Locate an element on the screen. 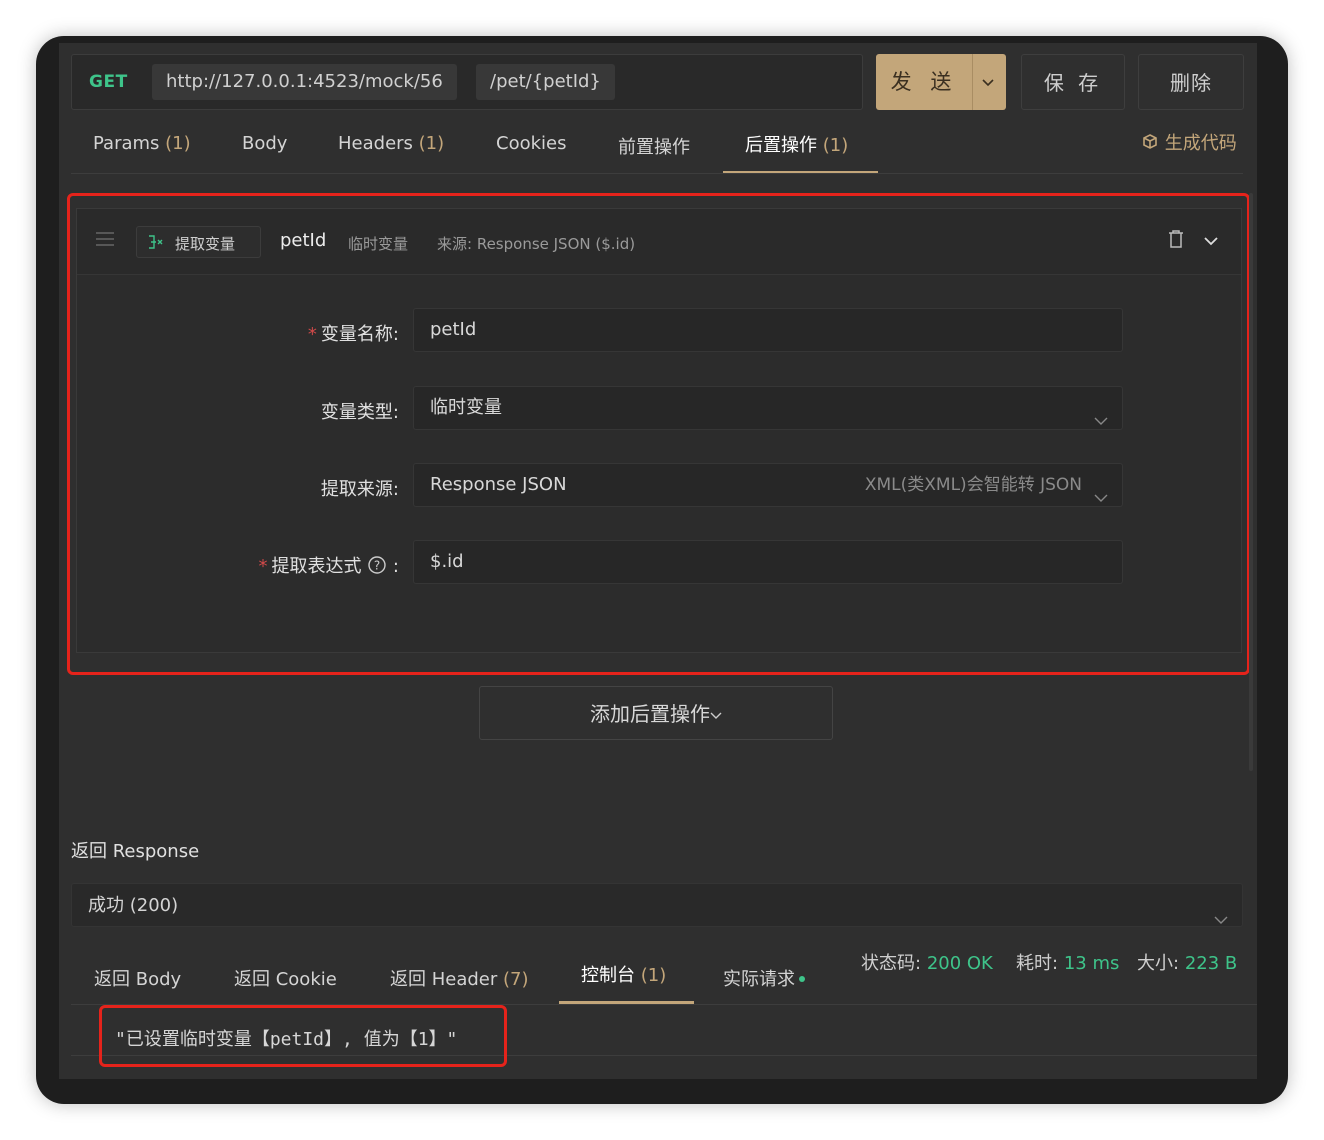 The image size is (1324, 1140). response-section-title: 返回 Response is located at coordinates (135, 851).